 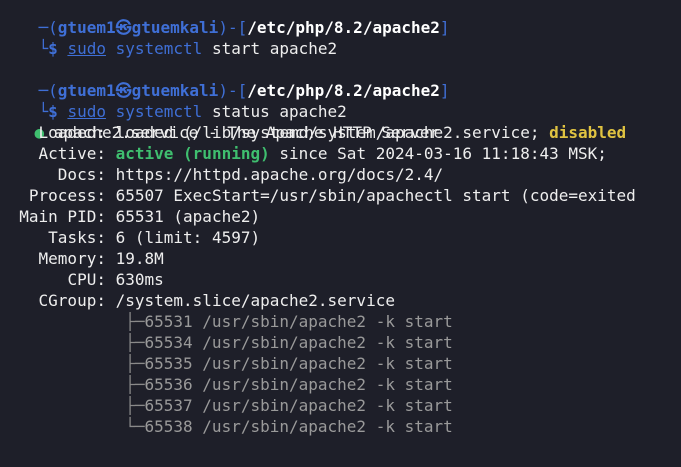 I want to click on memory-line: Memory: 19.8M, so click(x=82, y=258).